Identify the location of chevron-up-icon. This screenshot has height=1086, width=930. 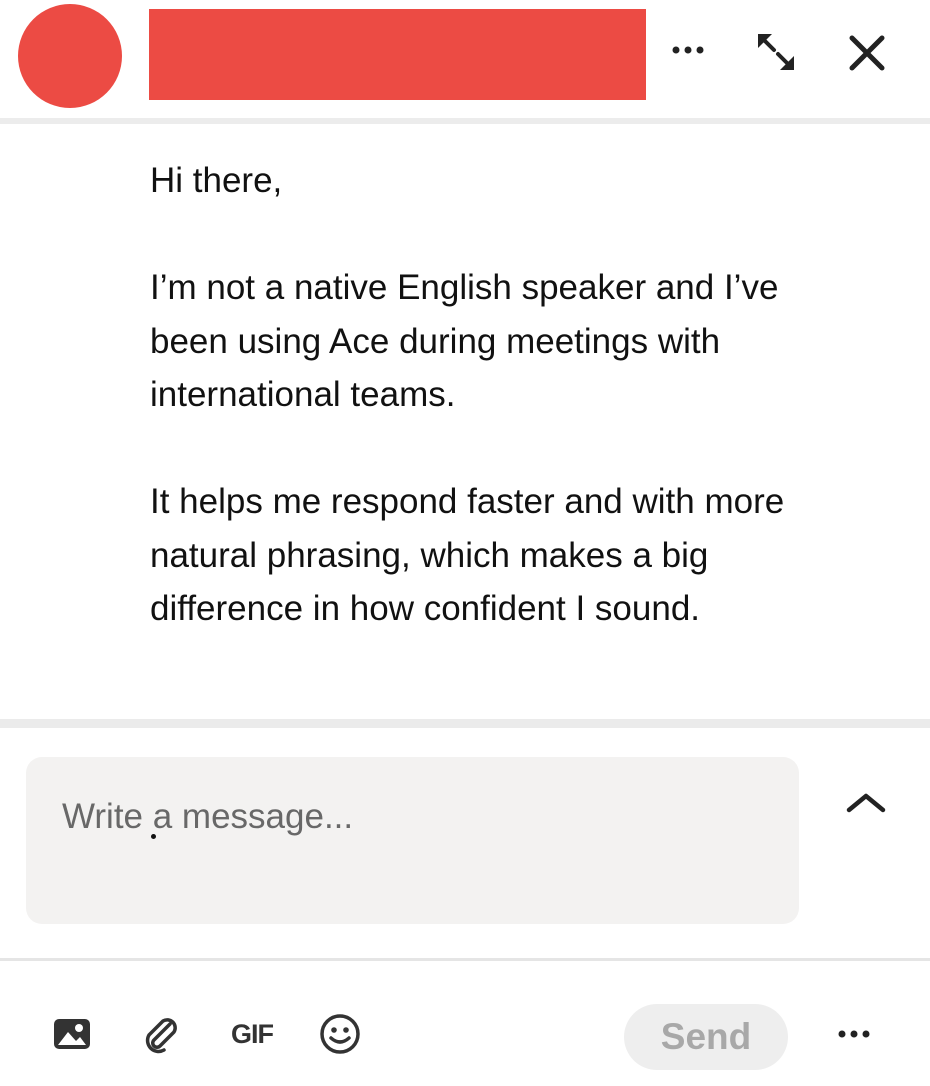
(866, 803).